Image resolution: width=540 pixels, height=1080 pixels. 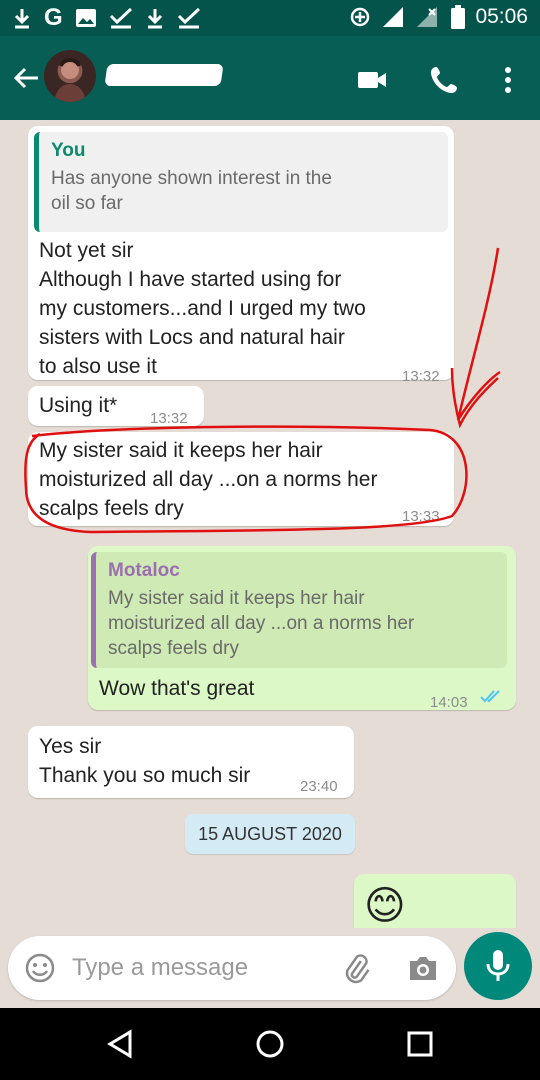 I want to click on quoted-author: Motaloc, so click(x=144, y=570).